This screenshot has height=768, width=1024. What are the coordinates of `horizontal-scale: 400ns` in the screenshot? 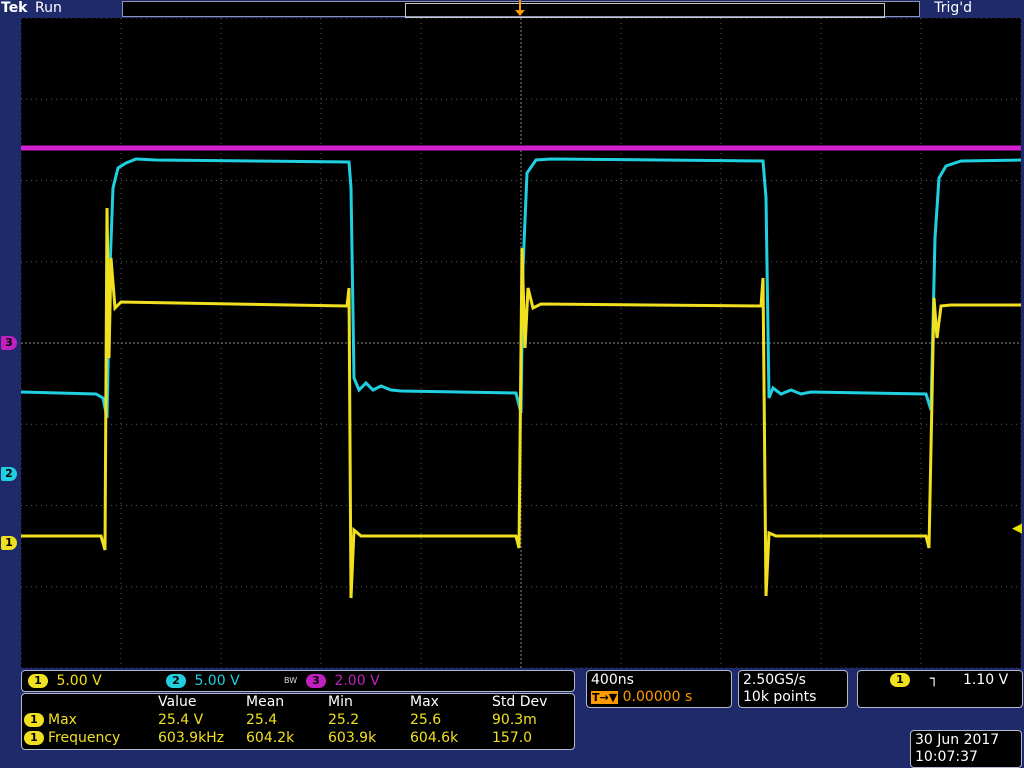 It's located at (612, 680).